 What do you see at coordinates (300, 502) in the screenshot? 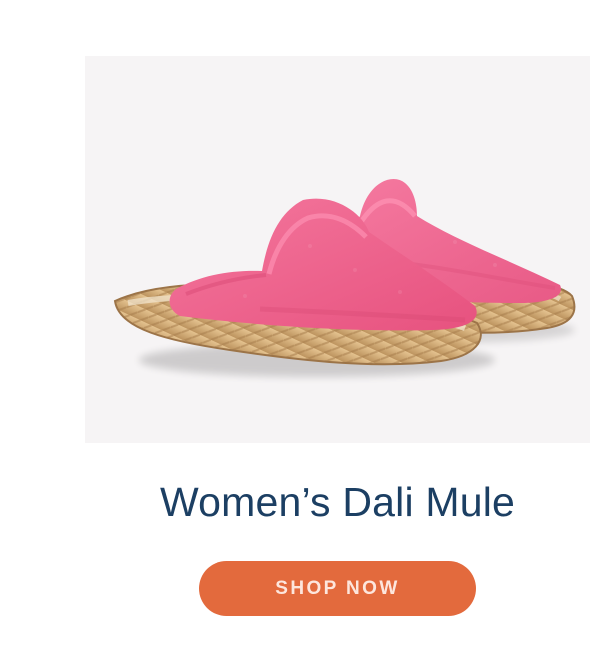
I see `product-title: Women’s Dali Mule` at bounding box center [300, 502].